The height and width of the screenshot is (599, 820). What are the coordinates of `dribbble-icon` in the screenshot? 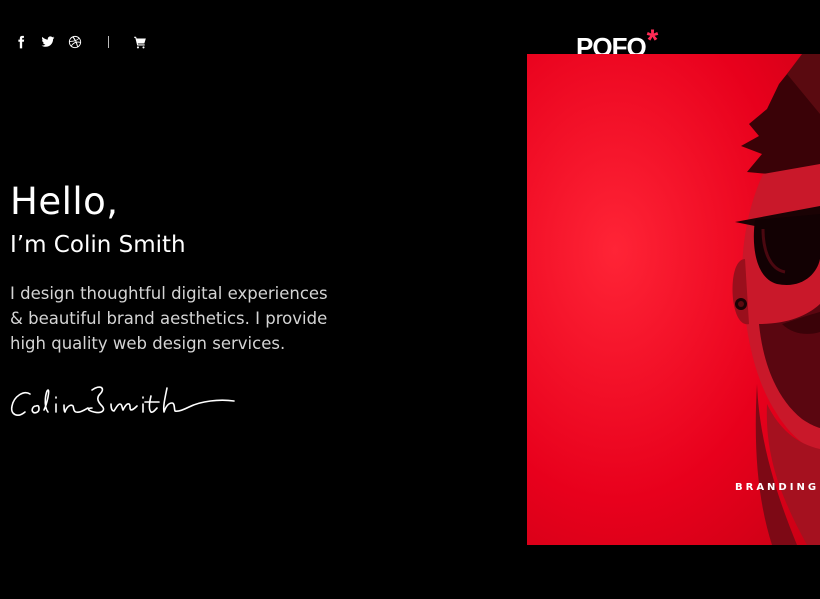 It's located at (75, 42).